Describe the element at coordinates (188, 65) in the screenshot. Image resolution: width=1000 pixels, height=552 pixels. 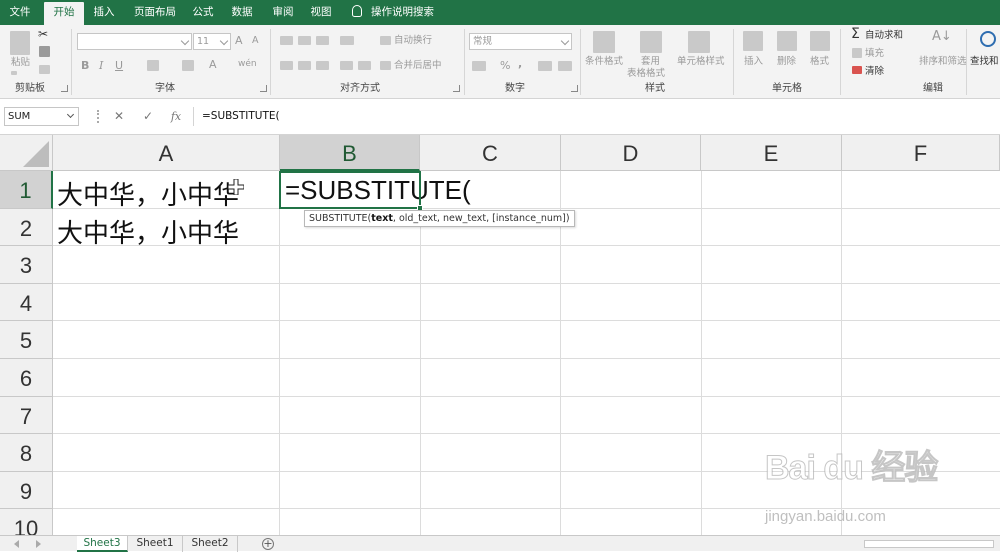
I see `fill-color-icon` at that location.